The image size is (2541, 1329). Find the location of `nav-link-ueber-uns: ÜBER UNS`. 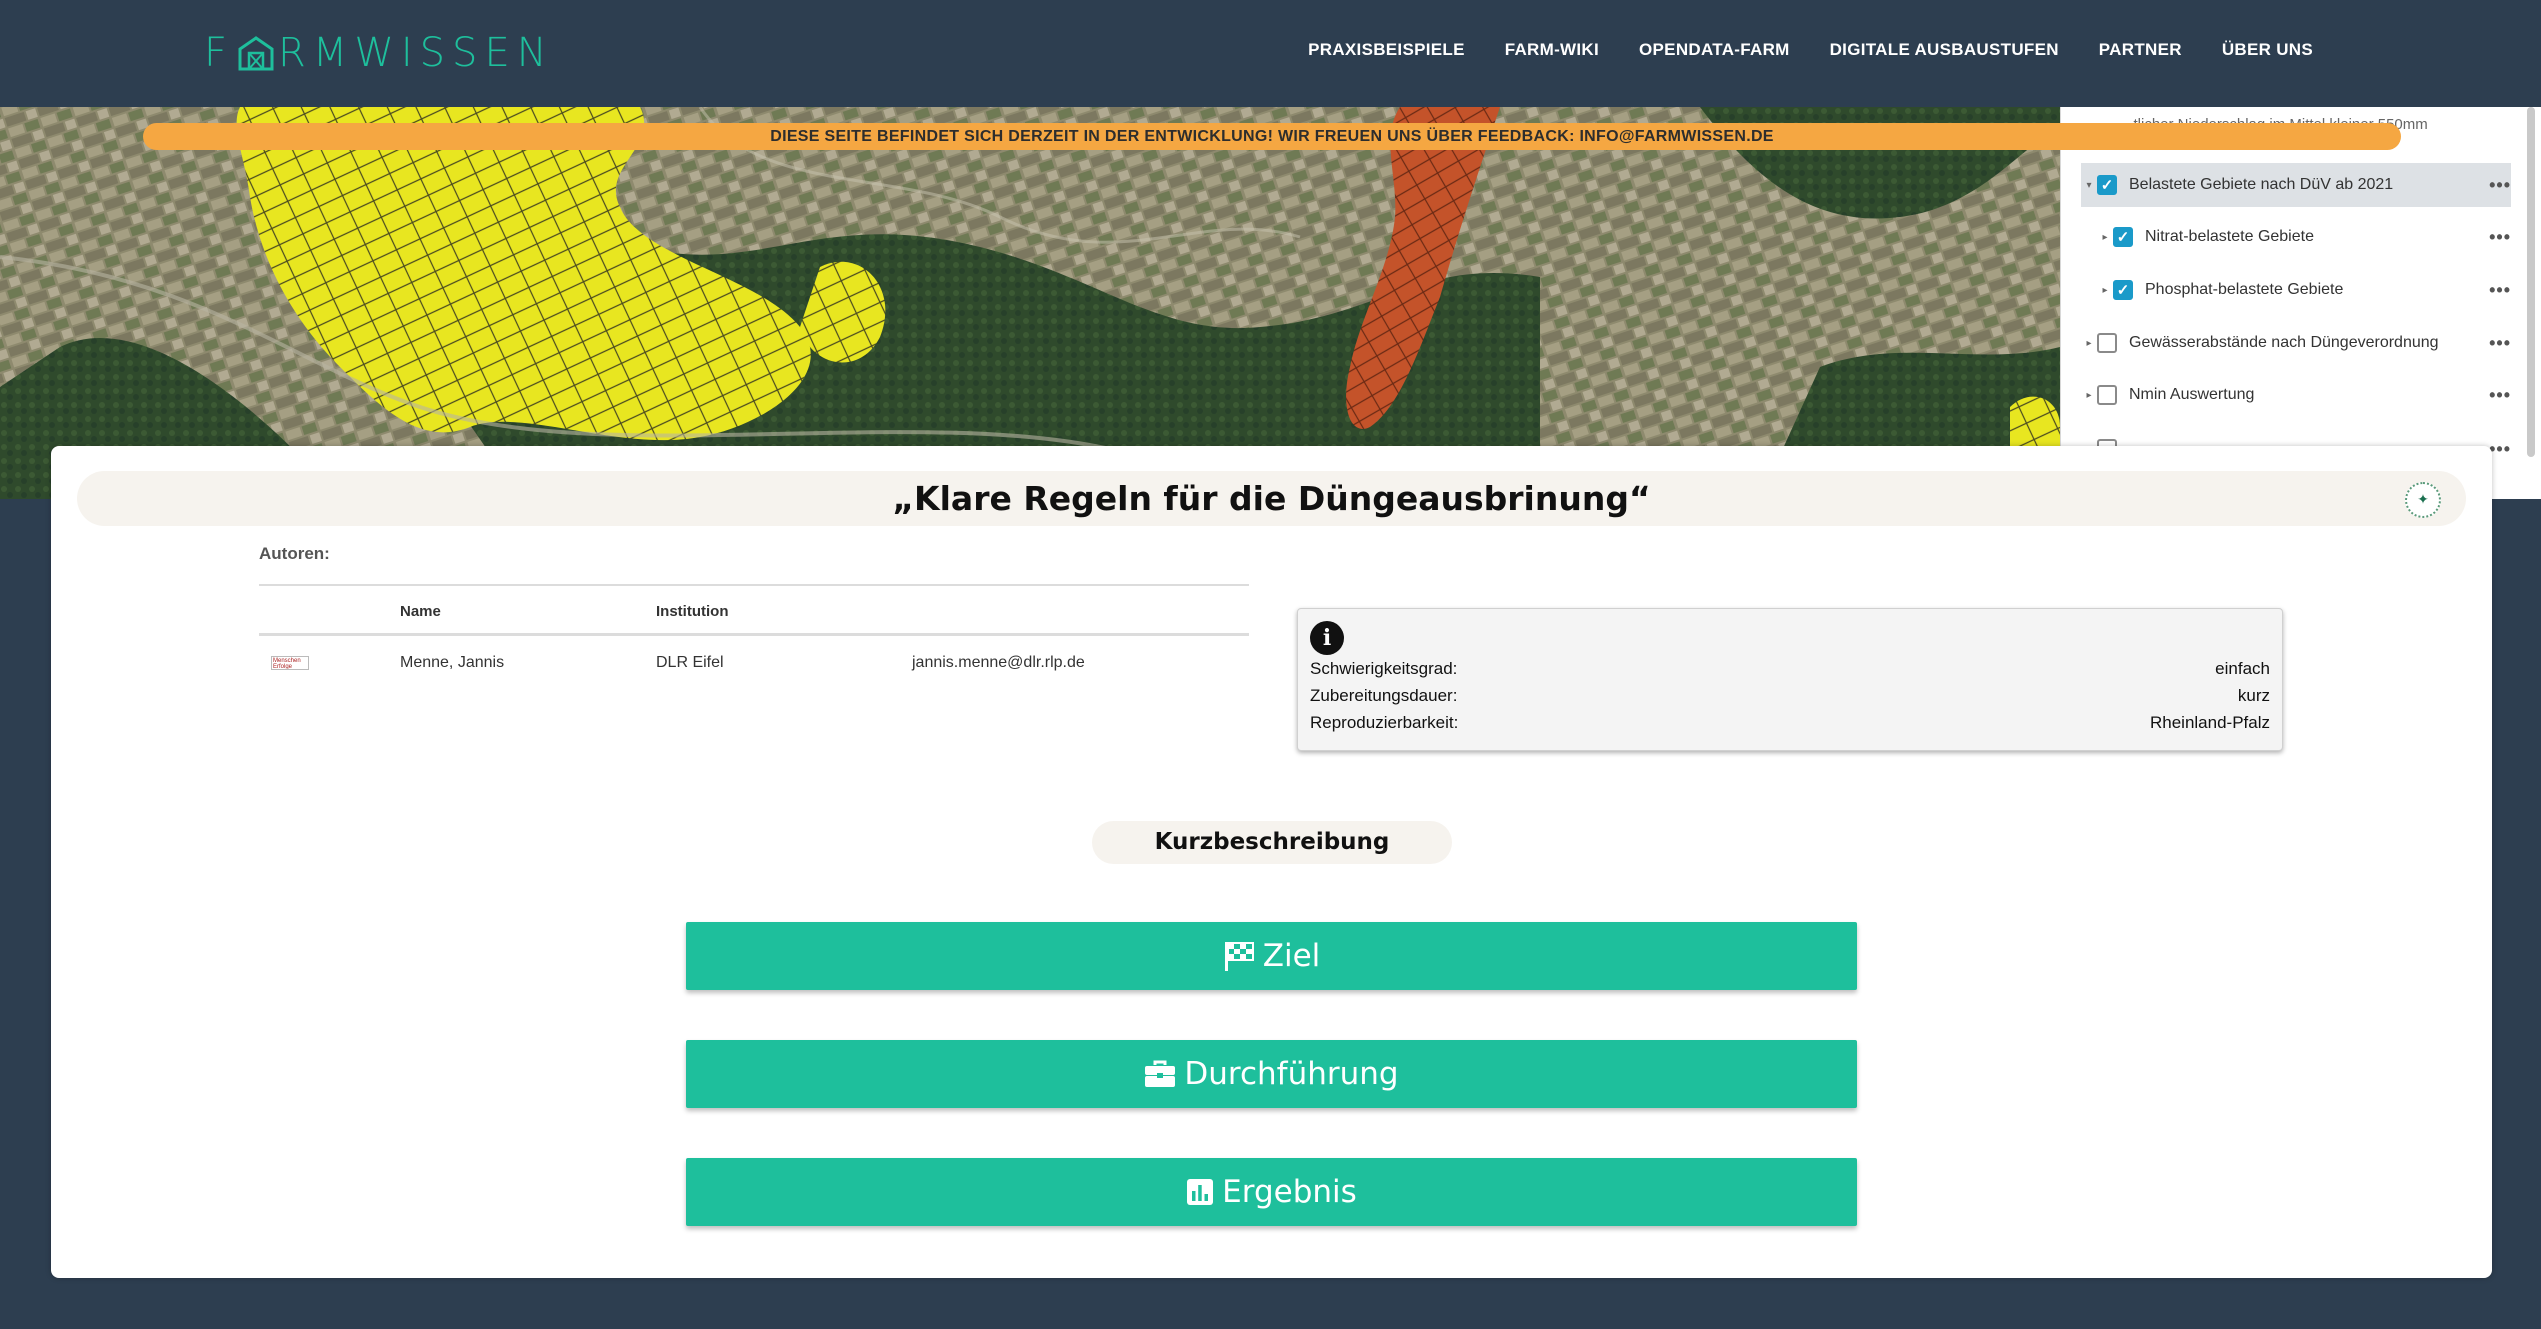

nav-link-ueber-uns: ÜBER UNS is located at coordinates (2267, 50).